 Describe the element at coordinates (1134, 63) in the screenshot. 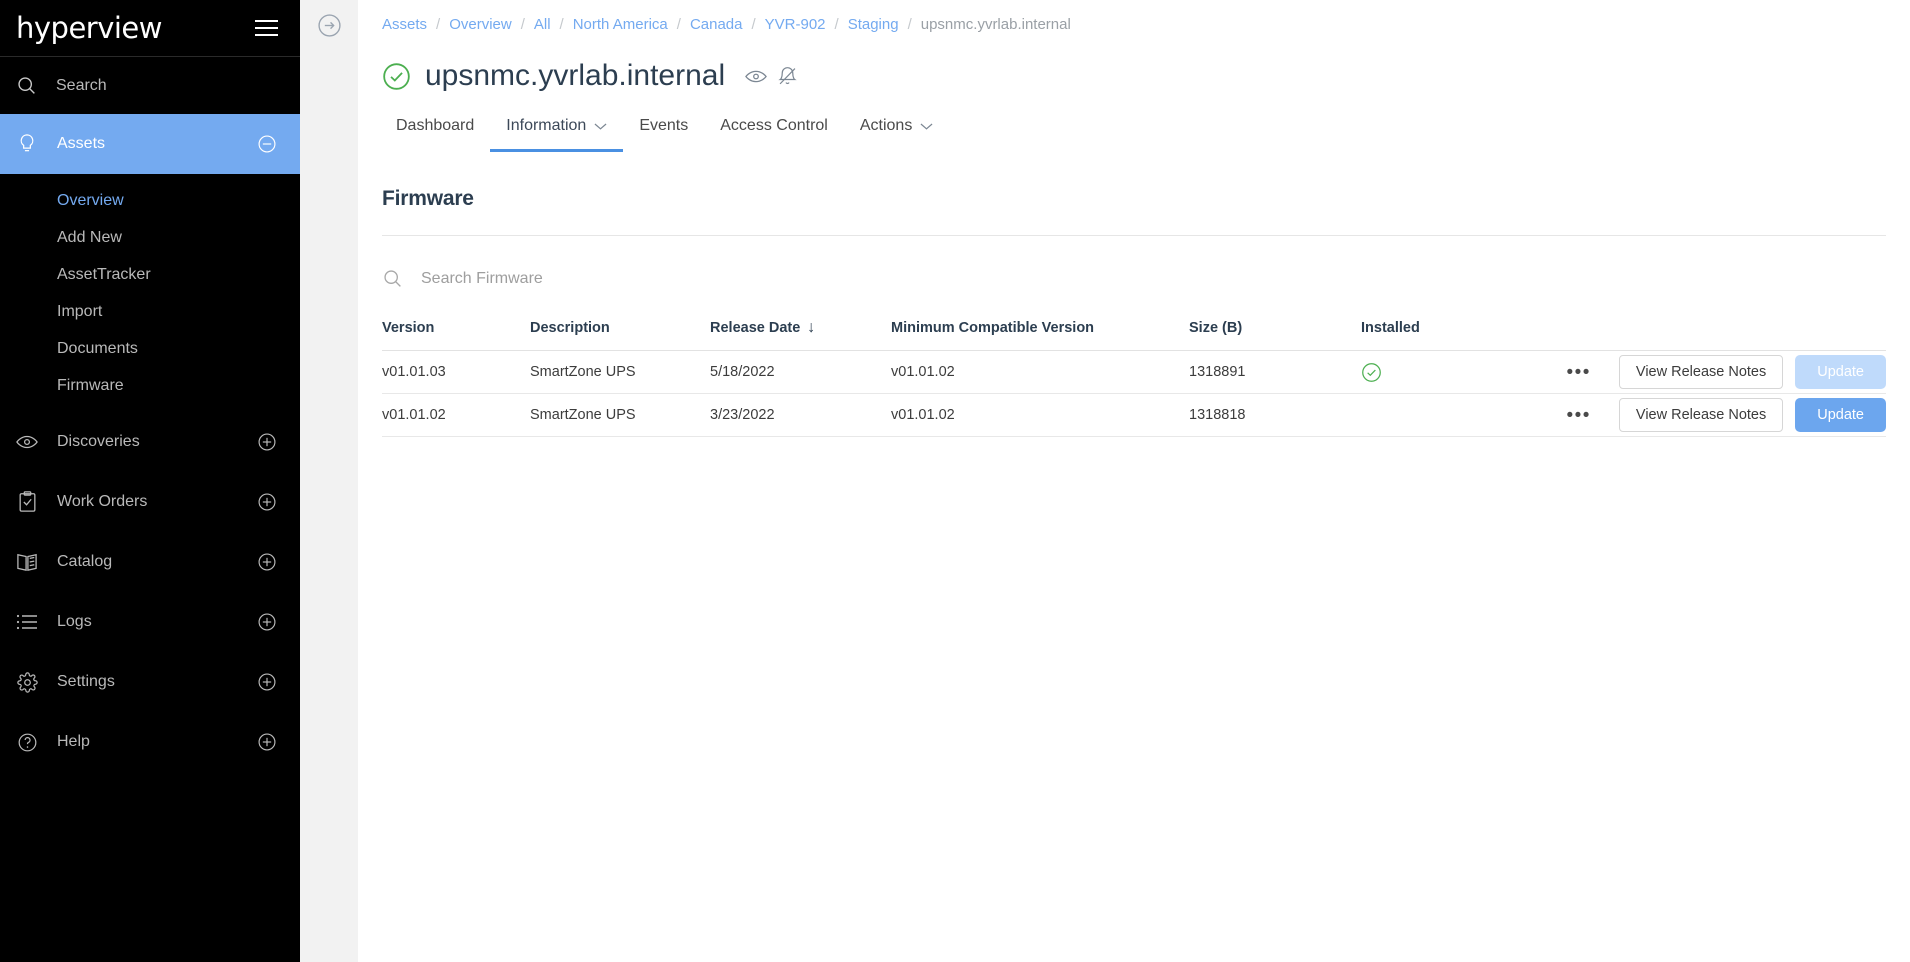

I see `page-title-row: upsnmc.yvrlab.internal` at that location.